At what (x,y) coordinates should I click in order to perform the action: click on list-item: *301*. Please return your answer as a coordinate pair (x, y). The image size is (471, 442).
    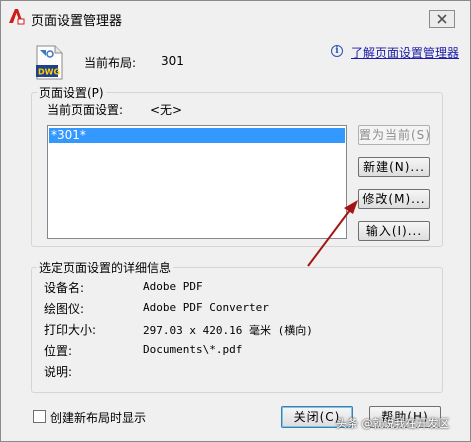
    Looking at the image, I should click on (197, 135).